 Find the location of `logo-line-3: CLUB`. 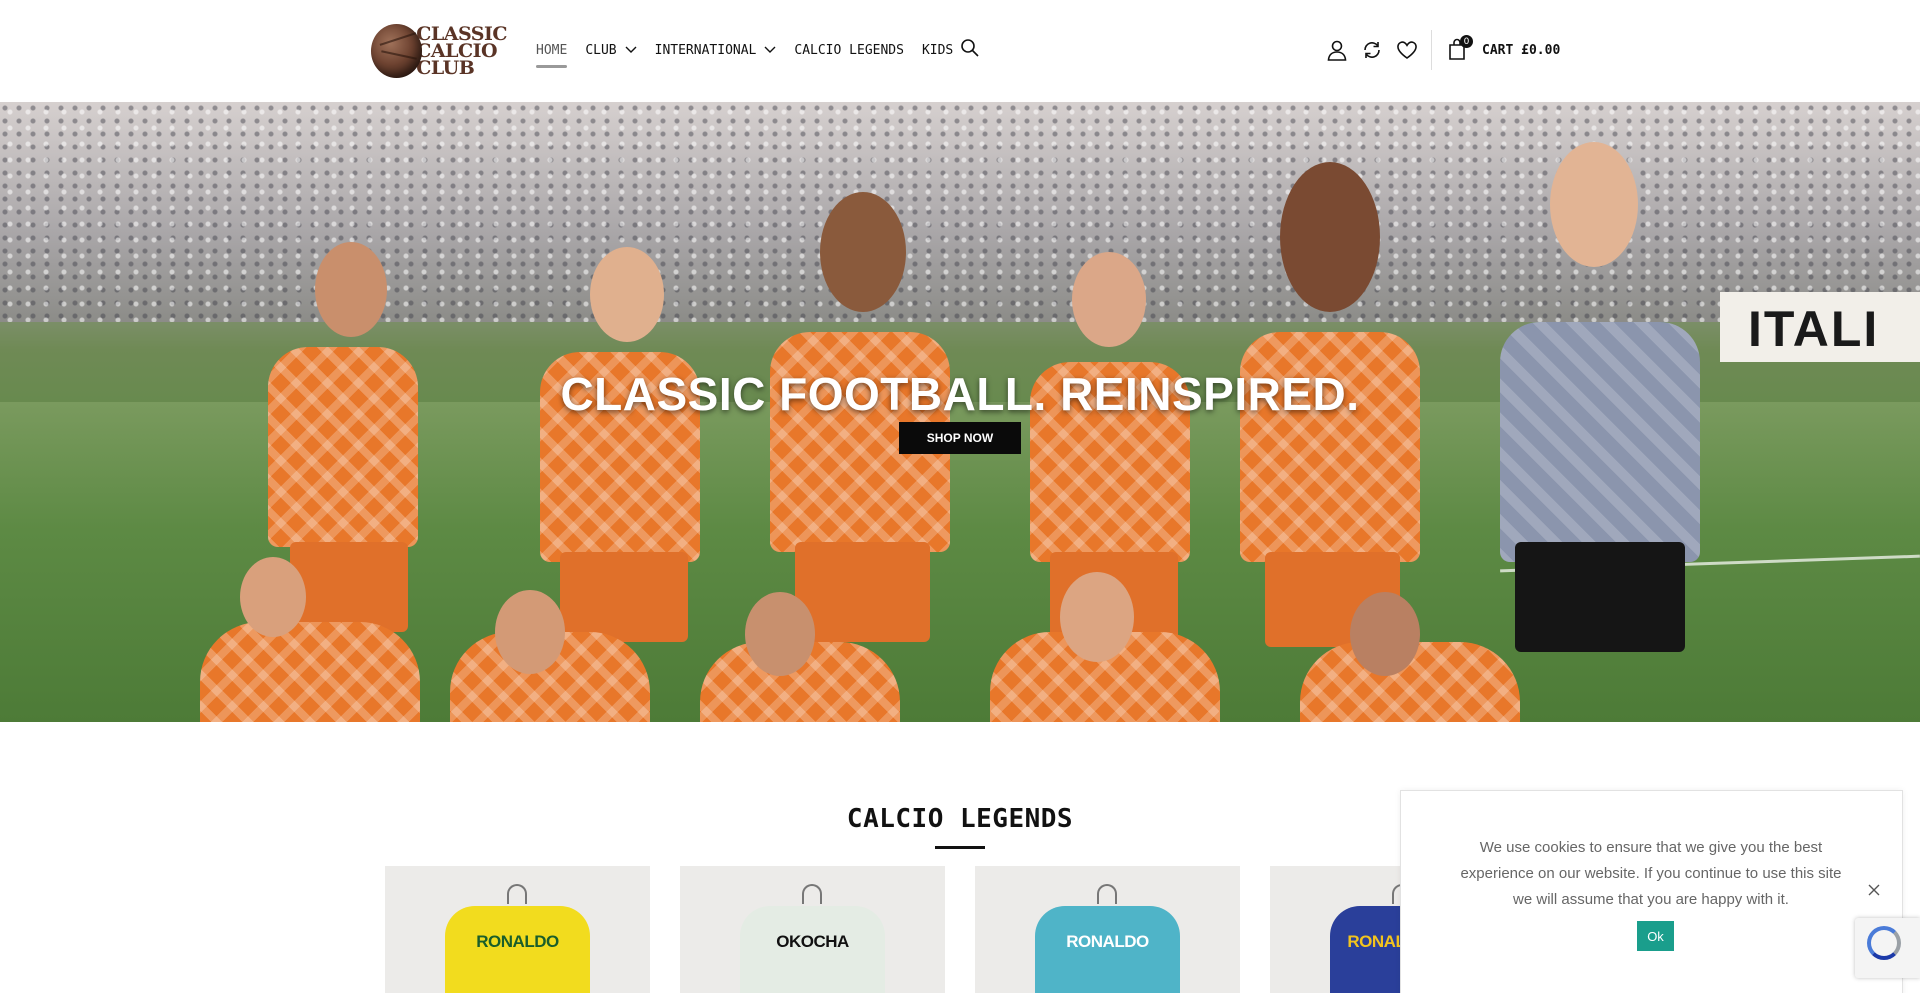

logo-line-3: CLUB is located at coordinates (445, 67).